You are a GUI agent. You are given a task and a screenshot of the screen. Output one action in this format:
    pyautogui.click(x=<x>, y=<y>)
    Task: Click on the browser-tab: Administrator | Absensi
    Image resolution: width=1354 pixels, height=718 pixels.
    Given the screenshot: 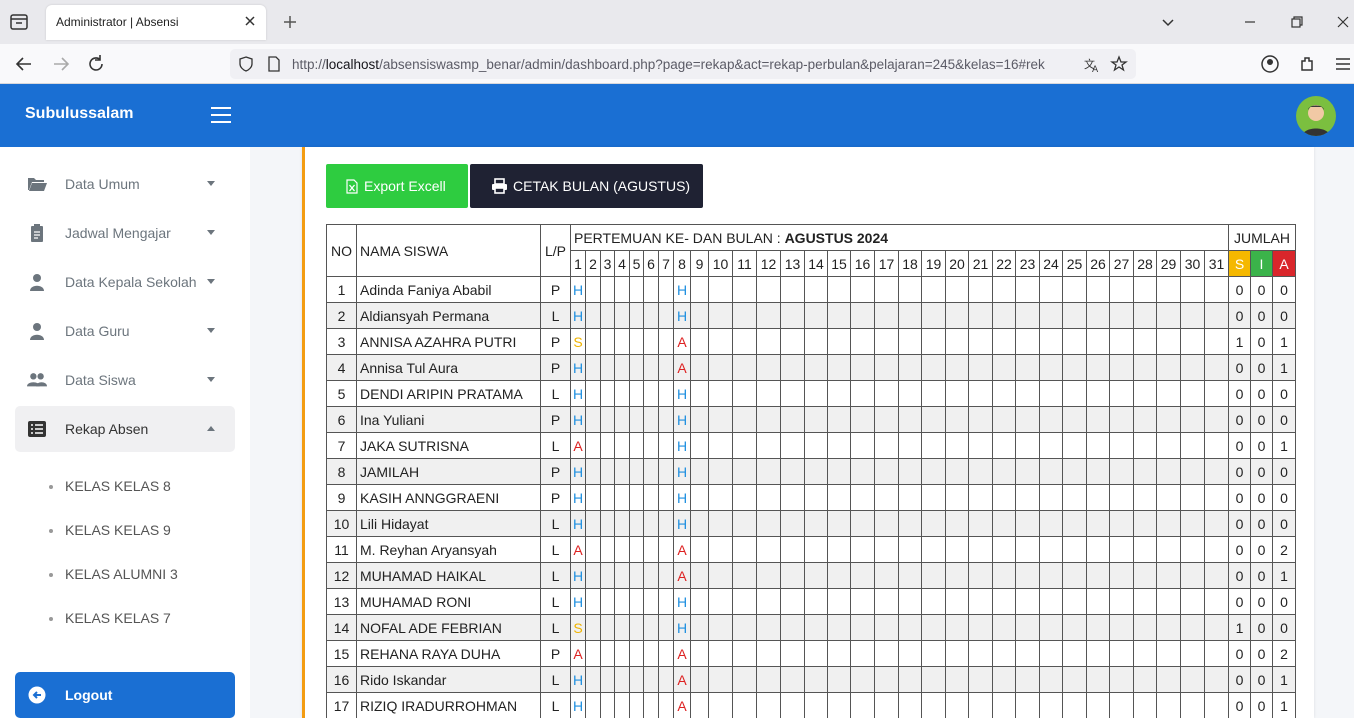 What is the action you would take?
    pyautogui.click(x=156, y=22)
    